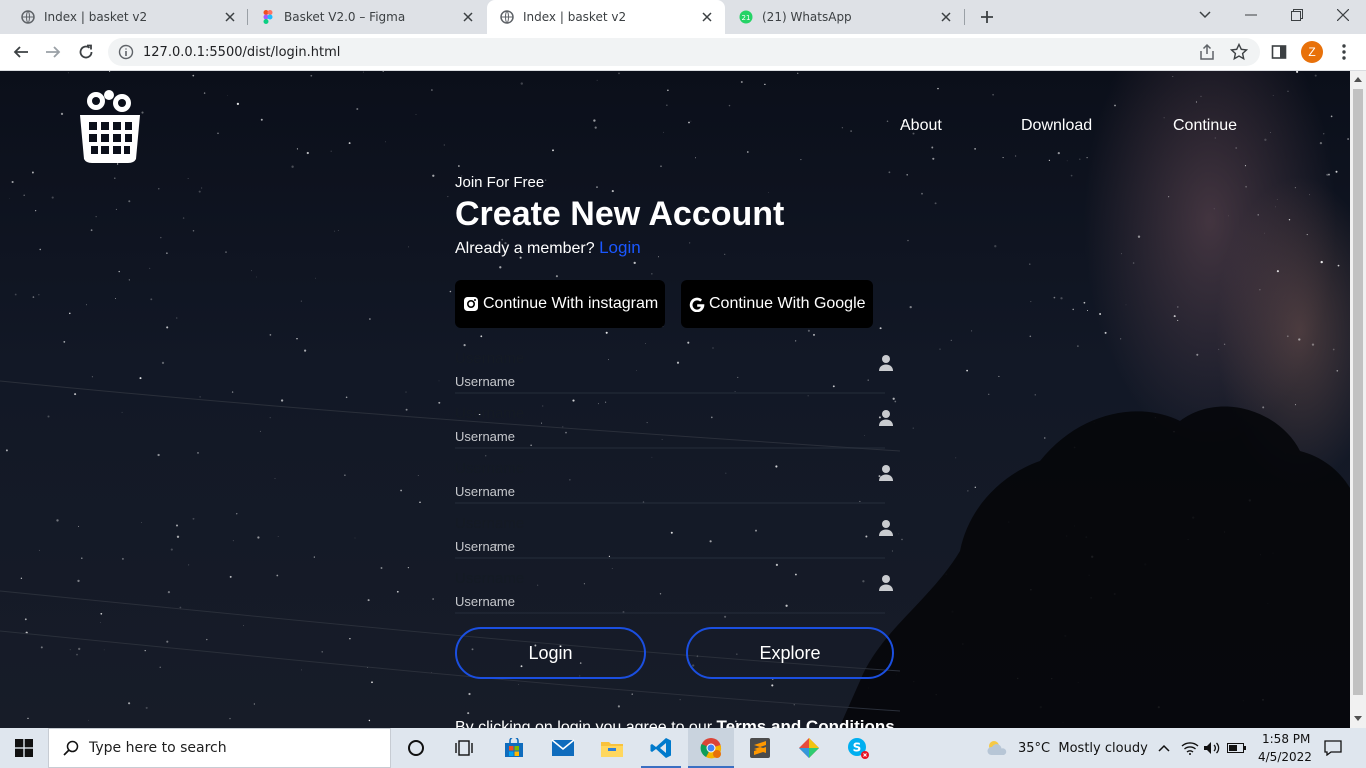  I want to click on scroll-down-icon, so click(1358, 719).